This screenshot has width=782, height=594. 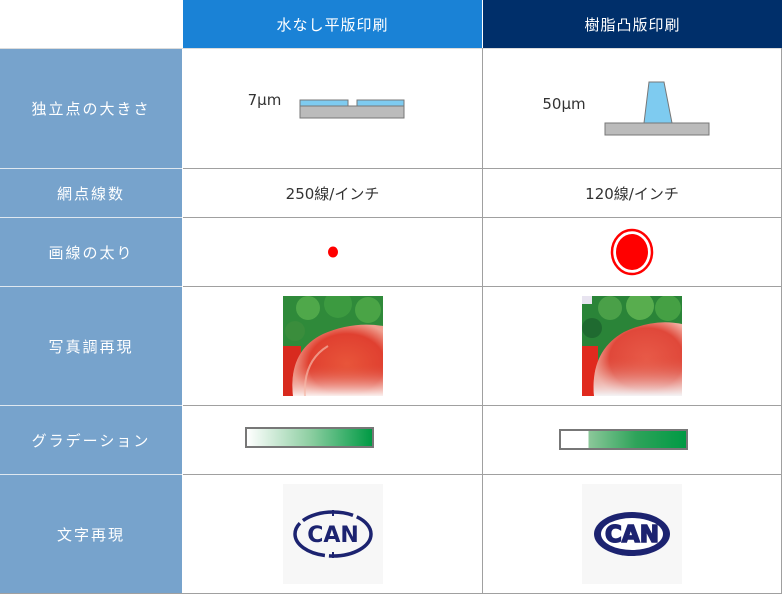 I want to click on cell-text-letterpress: CAN, so click(x=632, y=534).